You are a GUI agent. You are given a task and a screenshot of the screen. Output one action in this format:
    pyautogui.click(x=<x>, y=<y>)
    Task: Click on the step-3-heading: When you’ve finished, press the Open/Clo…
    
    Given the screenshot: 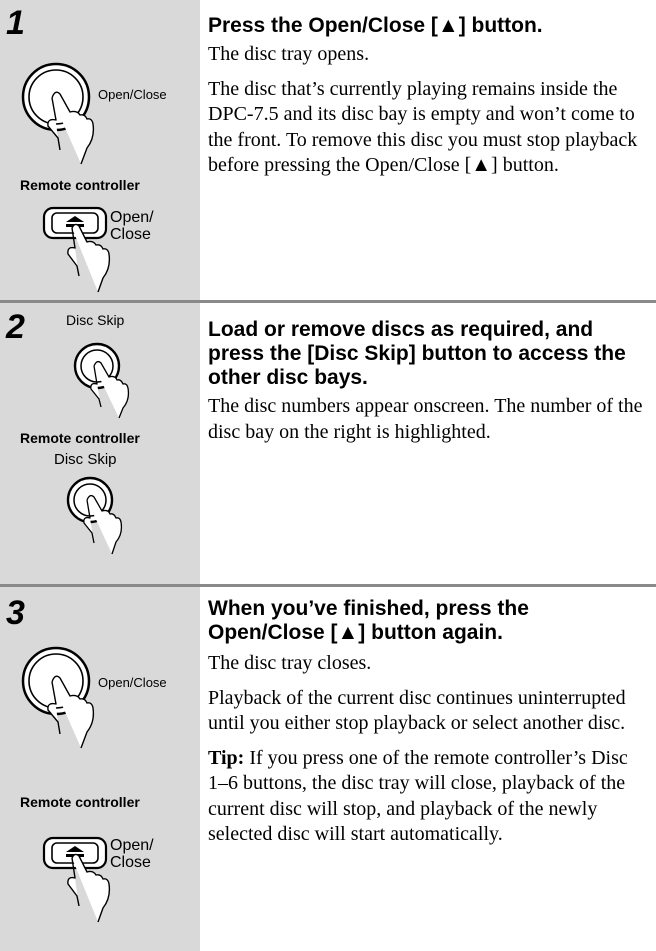 What is the action you would take?
    pyautogui.click(x=368, y=620)
    